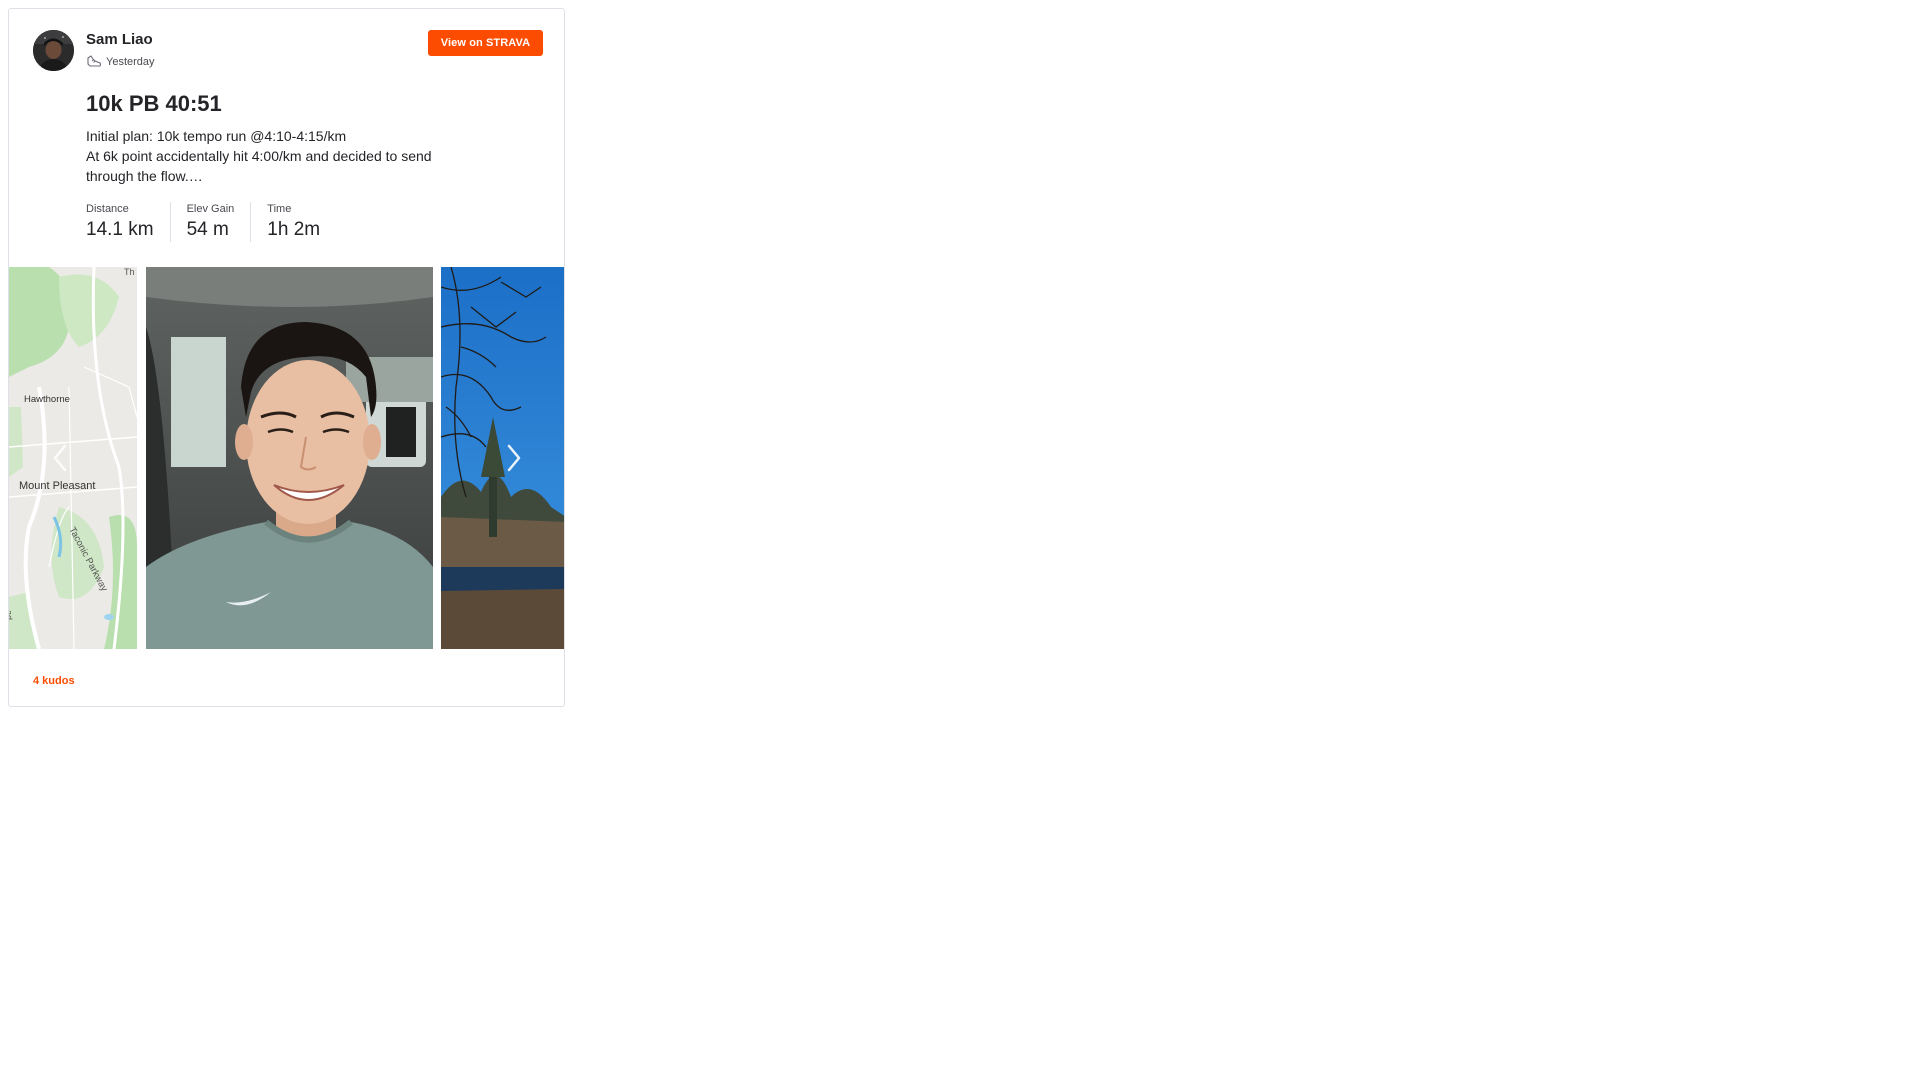  What do you see at coordinates (54, 681) in the screenshot?
I see `kudos-link: 4 kudos` at bounding box center [54, 681].